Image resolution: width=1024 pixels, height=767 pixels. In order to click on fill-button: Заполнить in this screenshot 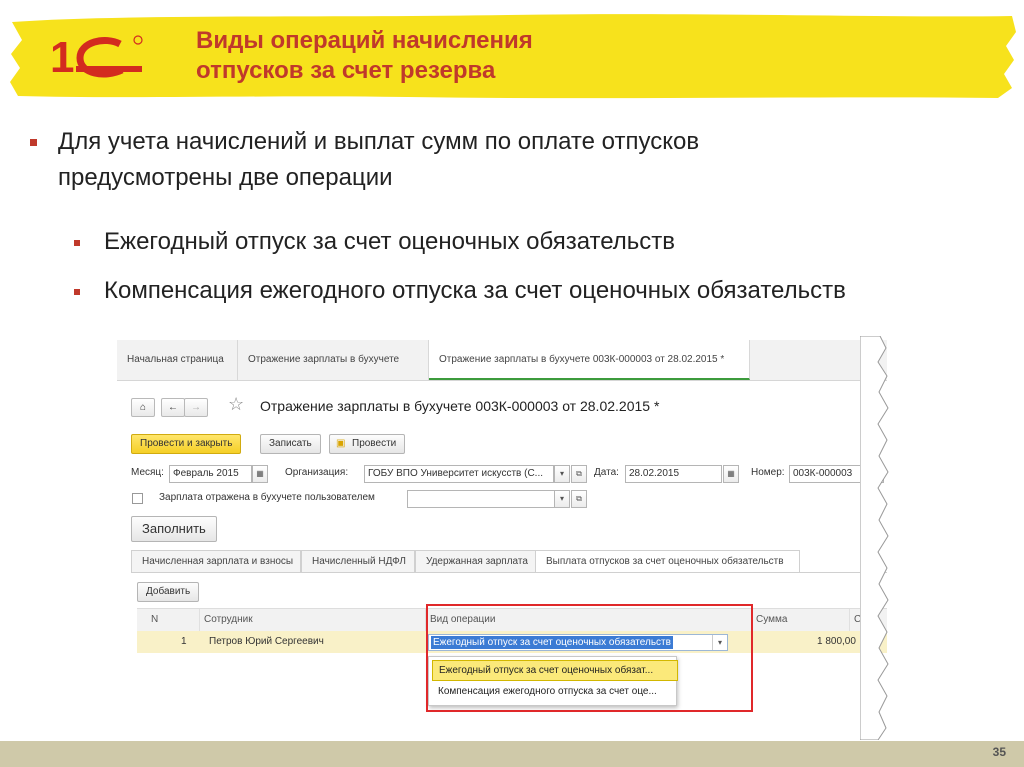, I will do `click(174, 529)`.